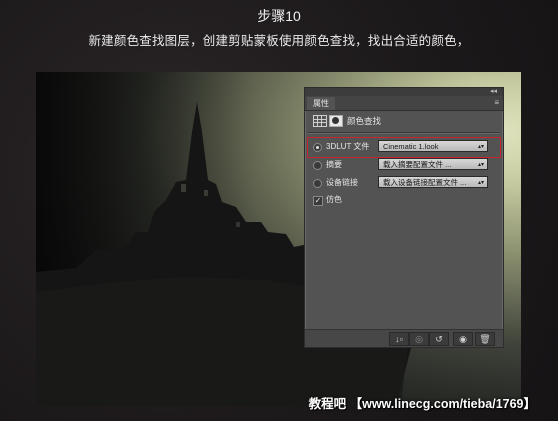  I want to click on radio-abstract, so click(317, 165).